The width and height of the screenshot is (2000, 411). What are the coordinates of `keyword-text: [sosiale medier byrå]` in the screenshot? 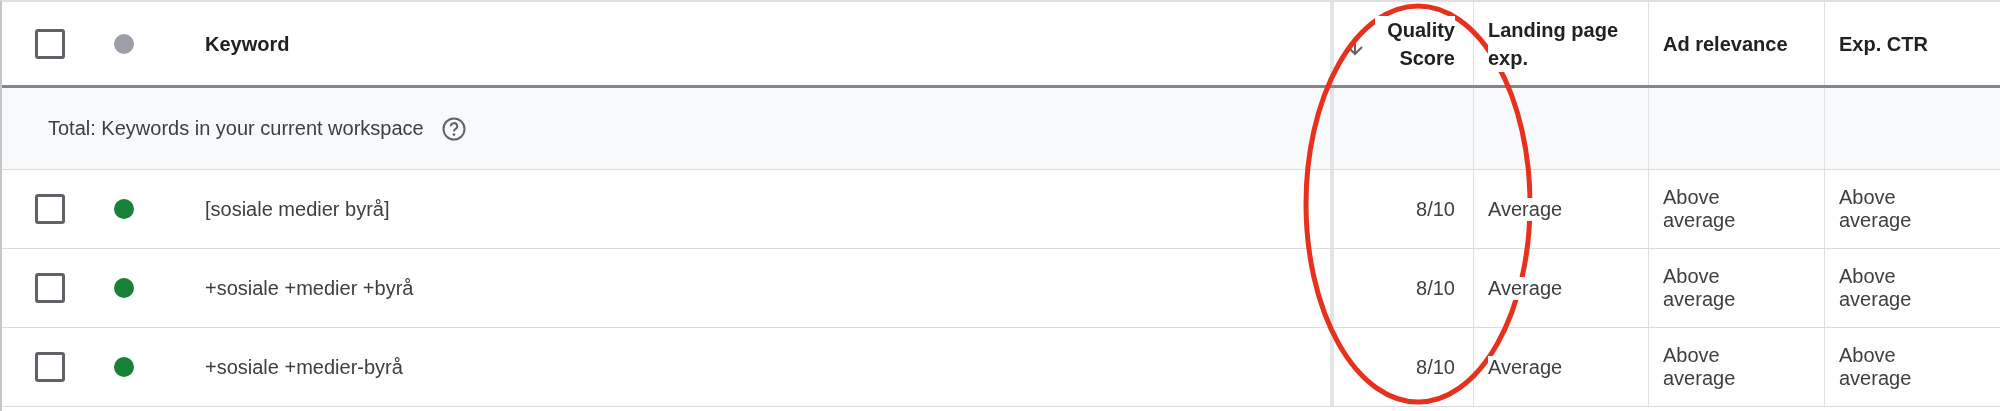 It's located at (297, 209).